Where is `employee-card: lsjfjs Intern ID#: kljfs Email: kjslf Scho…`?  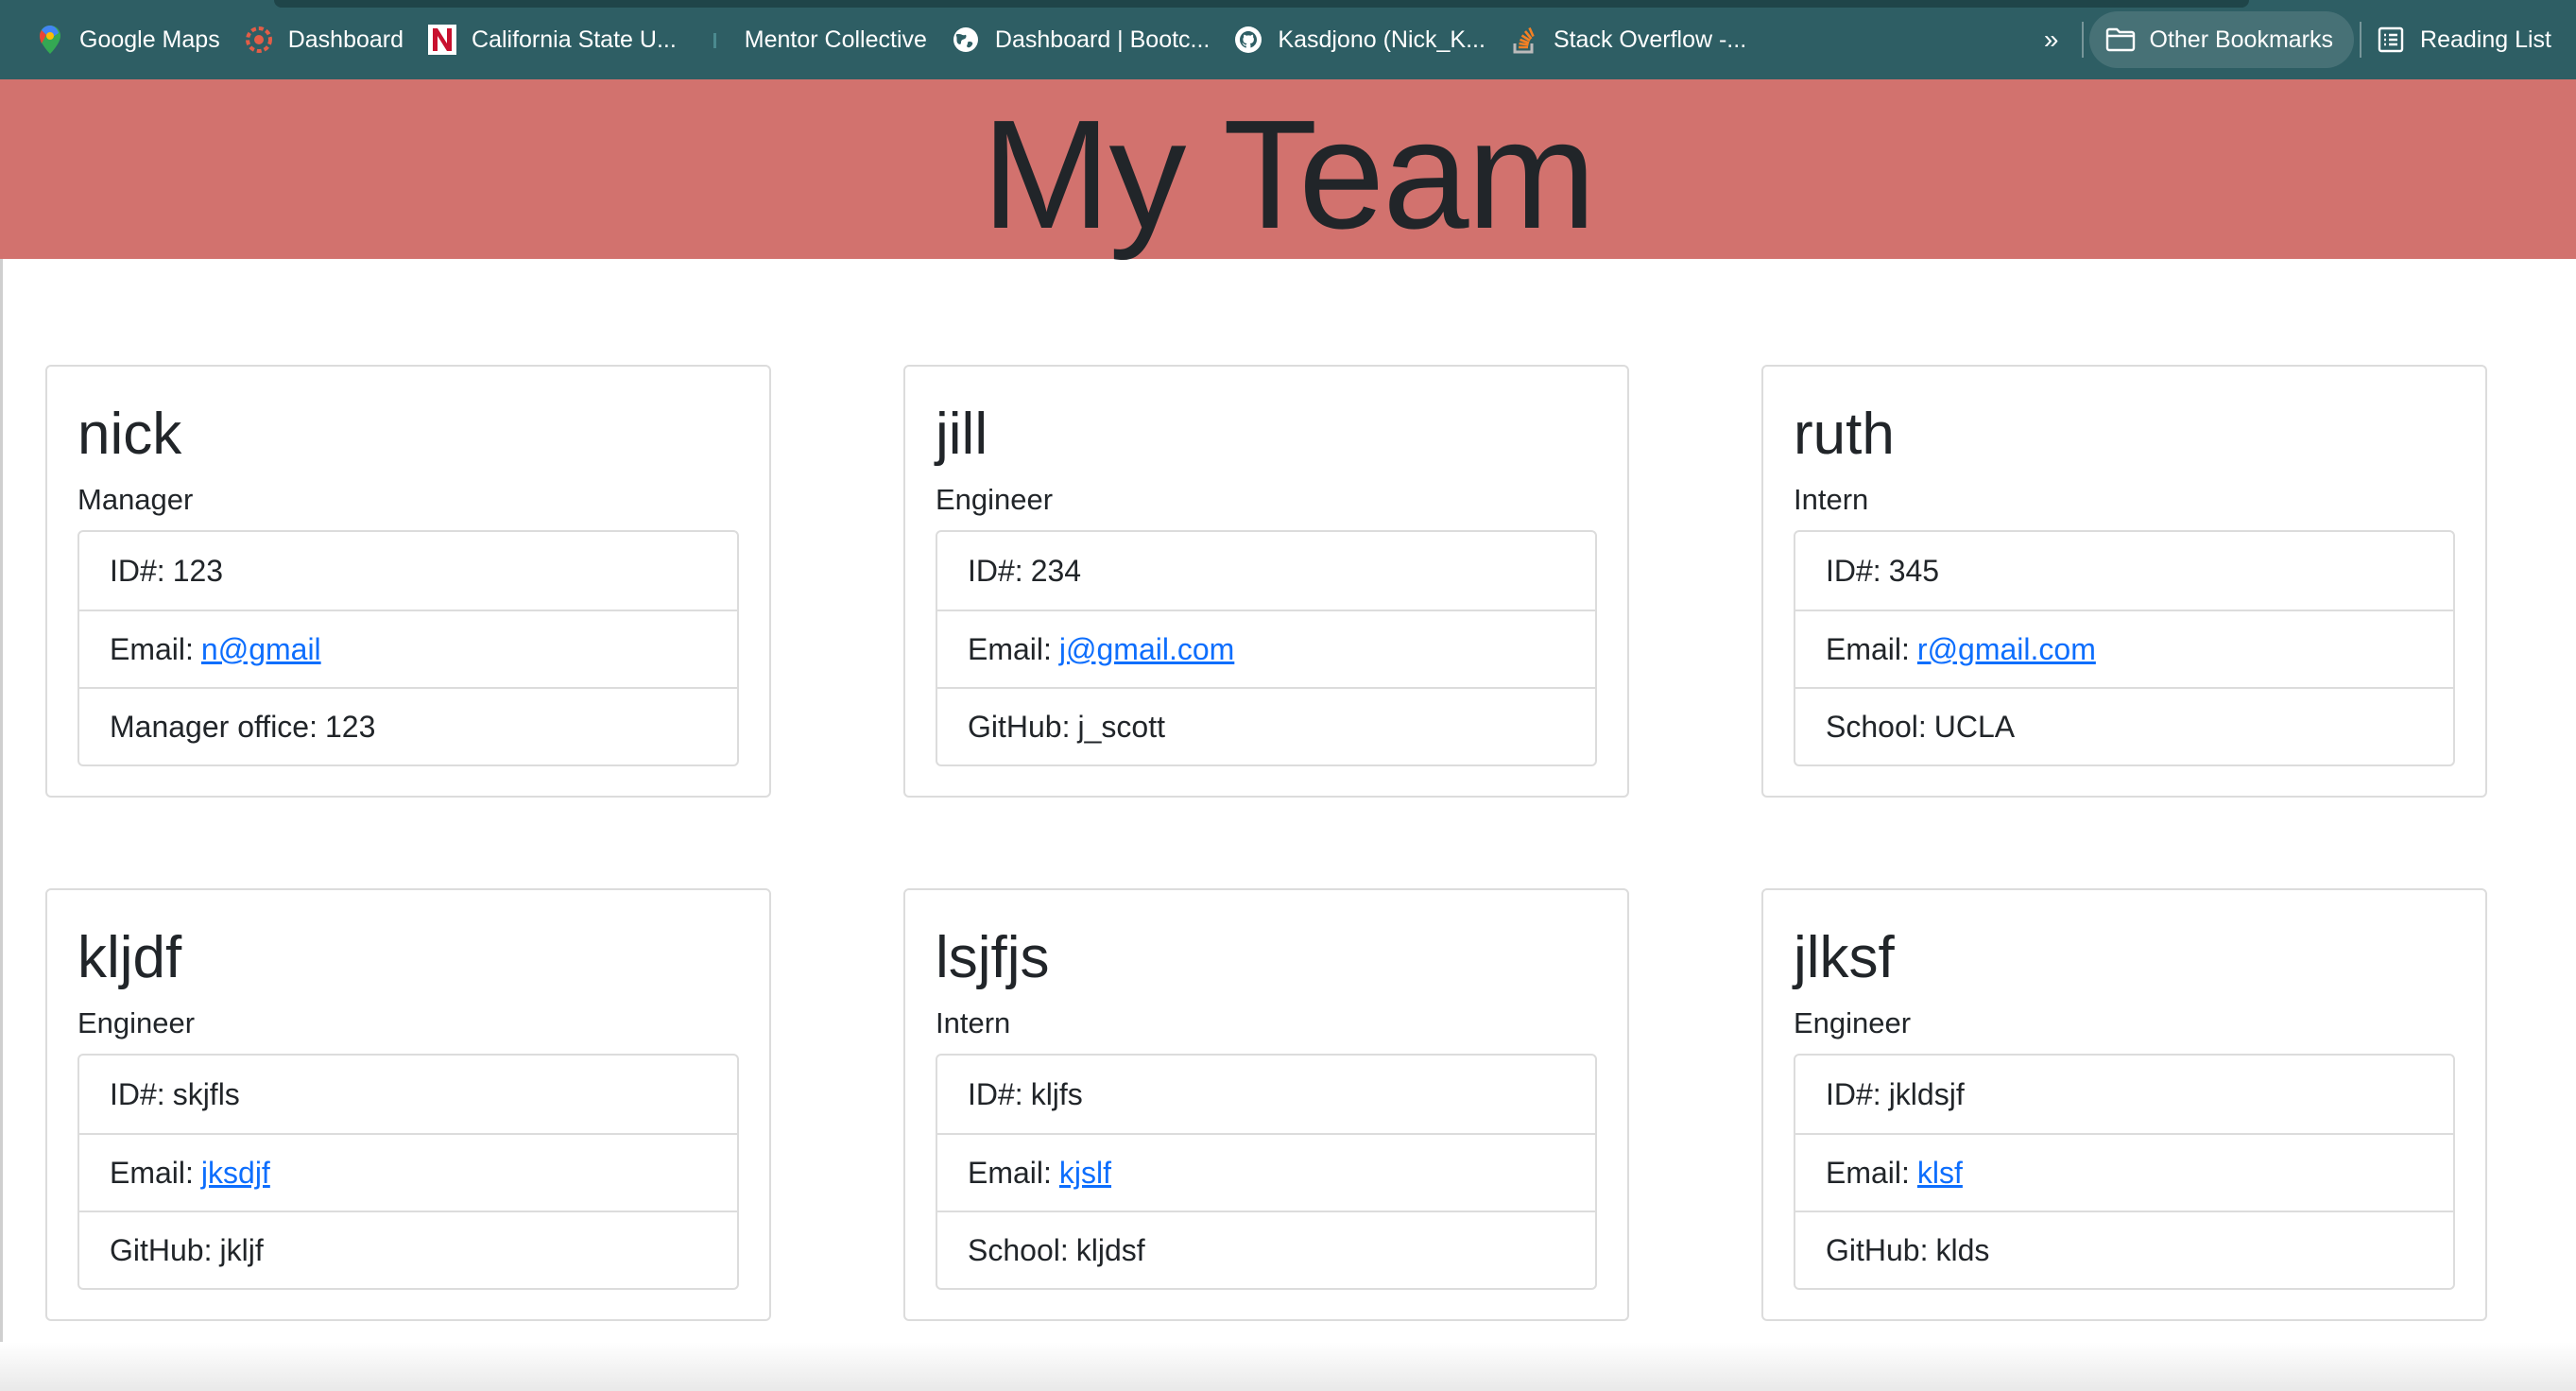
employee-card: lsjfjs Intern ID#: kljfs Email: kjslf Scho… is located at coordinates (1266, 1104).